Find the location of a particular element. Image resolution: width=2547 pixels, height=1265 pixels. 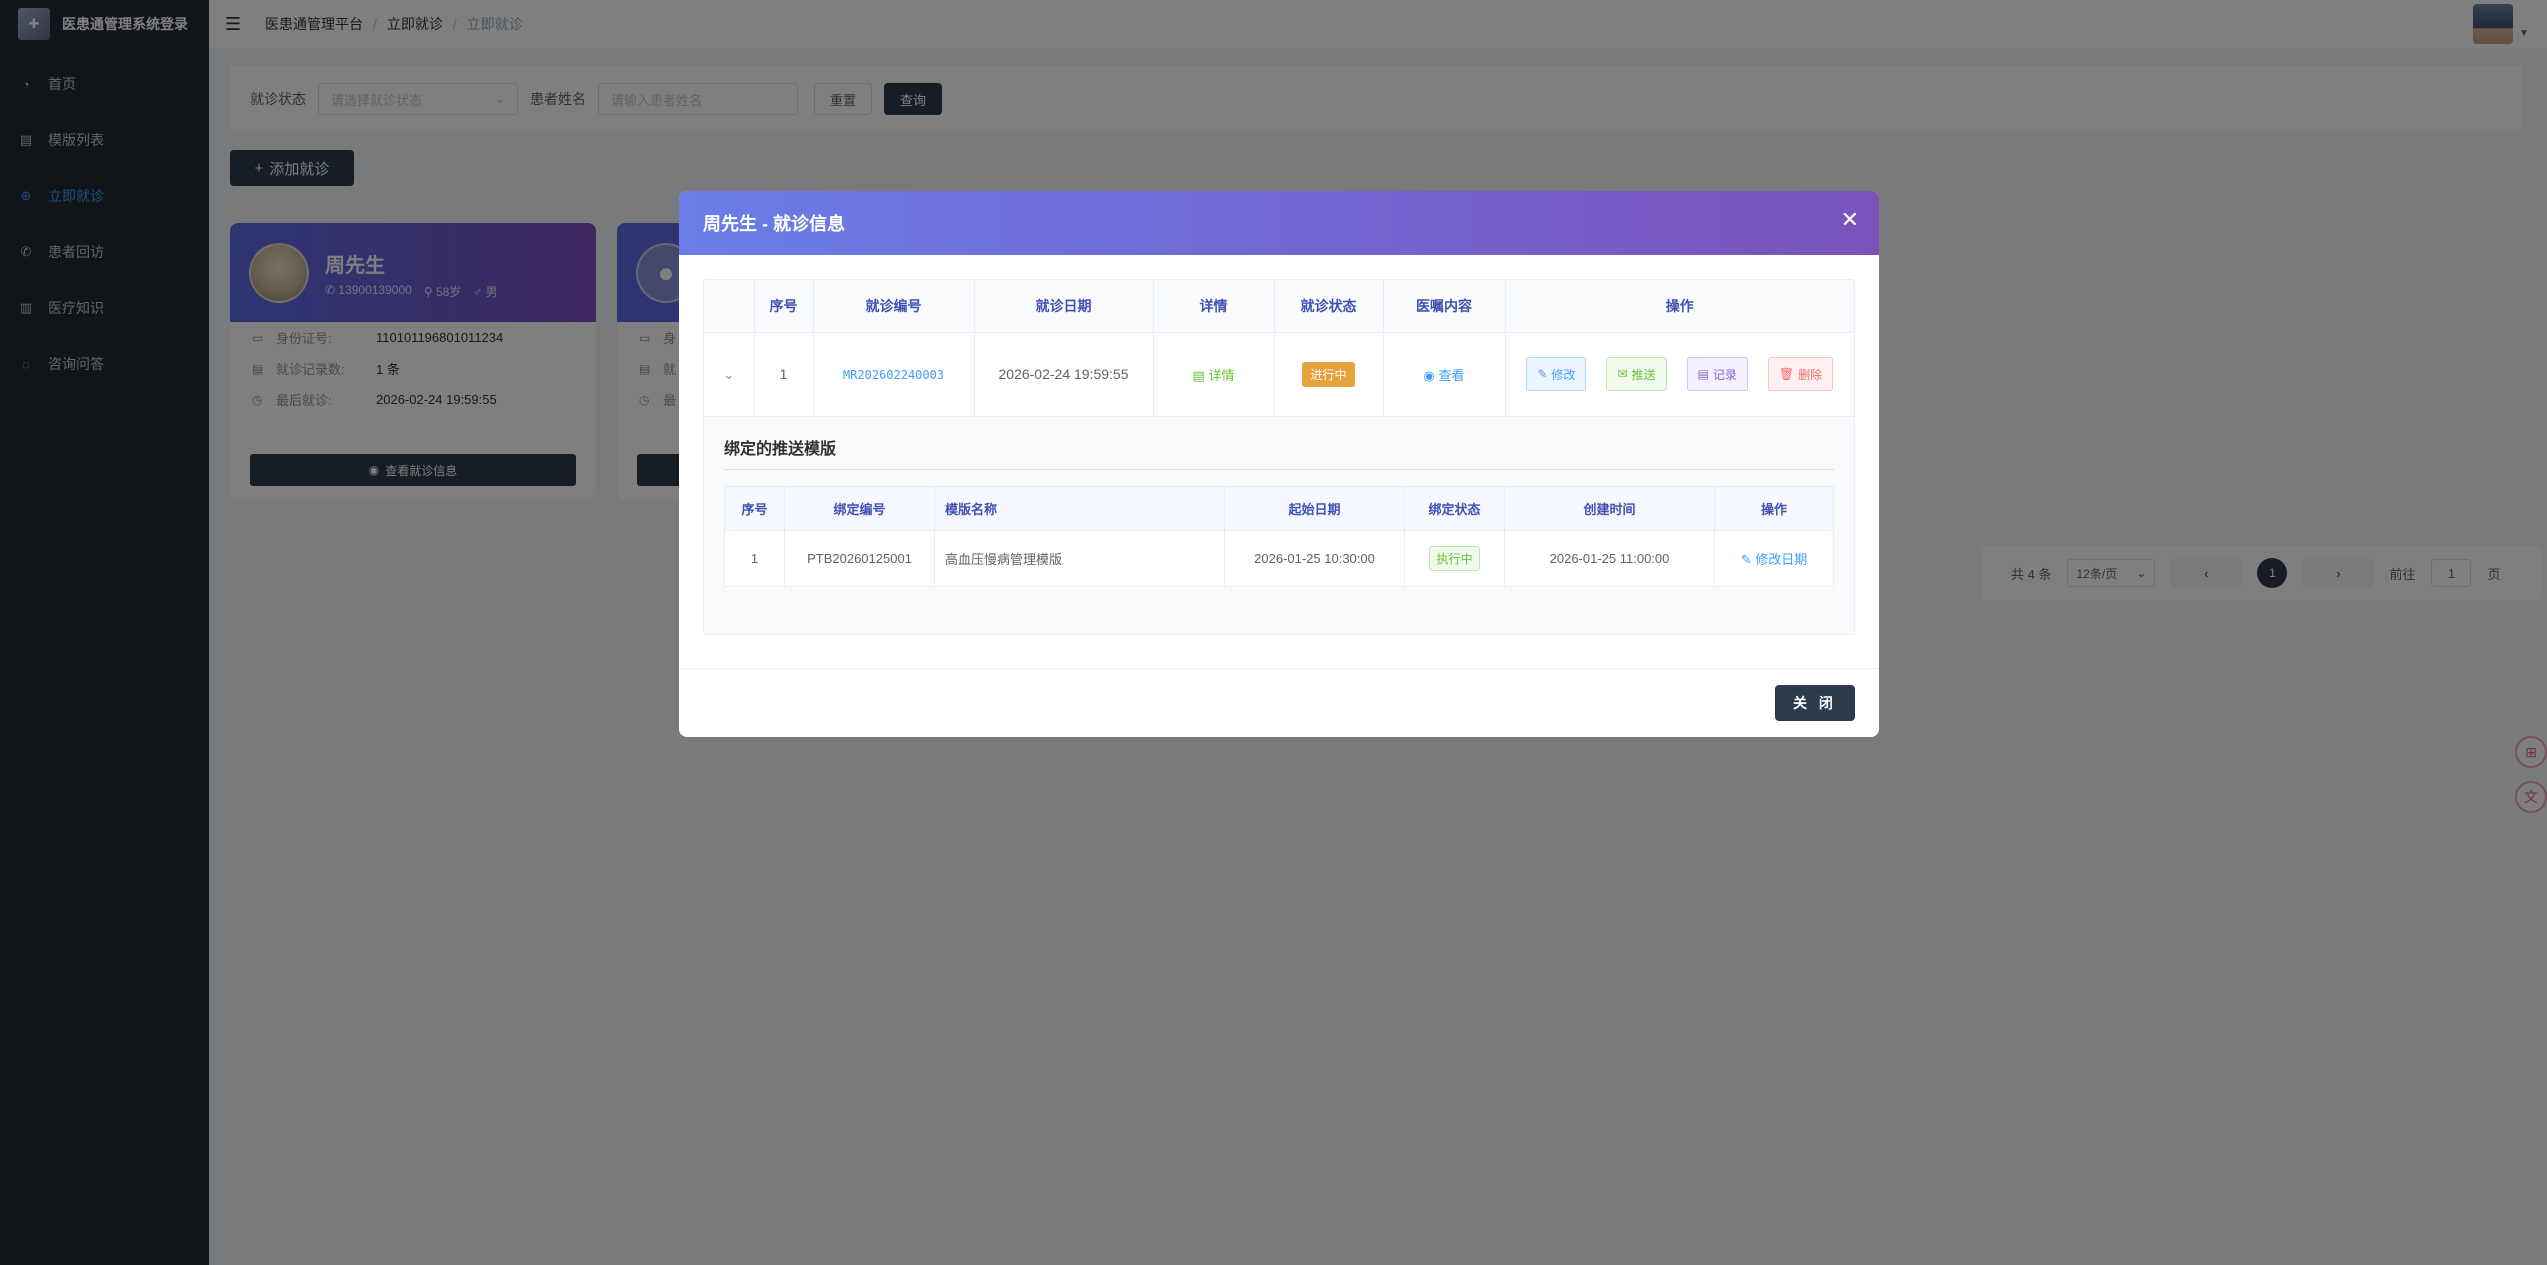

dialog-header: 周先生 - 就诊信息 ✕ is located at coordinates (1279, 223).